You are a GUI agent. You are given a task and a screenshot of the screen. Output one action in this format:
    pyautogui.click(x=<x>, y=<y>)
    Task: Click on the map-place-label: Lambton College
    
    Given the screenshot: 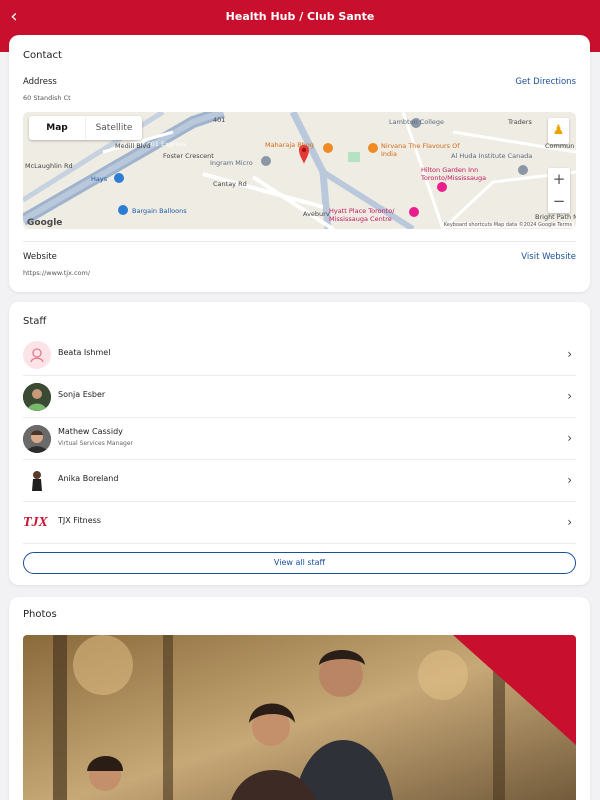 What is the action you would take?
    pyautogui.click(x=417, y=122)
    